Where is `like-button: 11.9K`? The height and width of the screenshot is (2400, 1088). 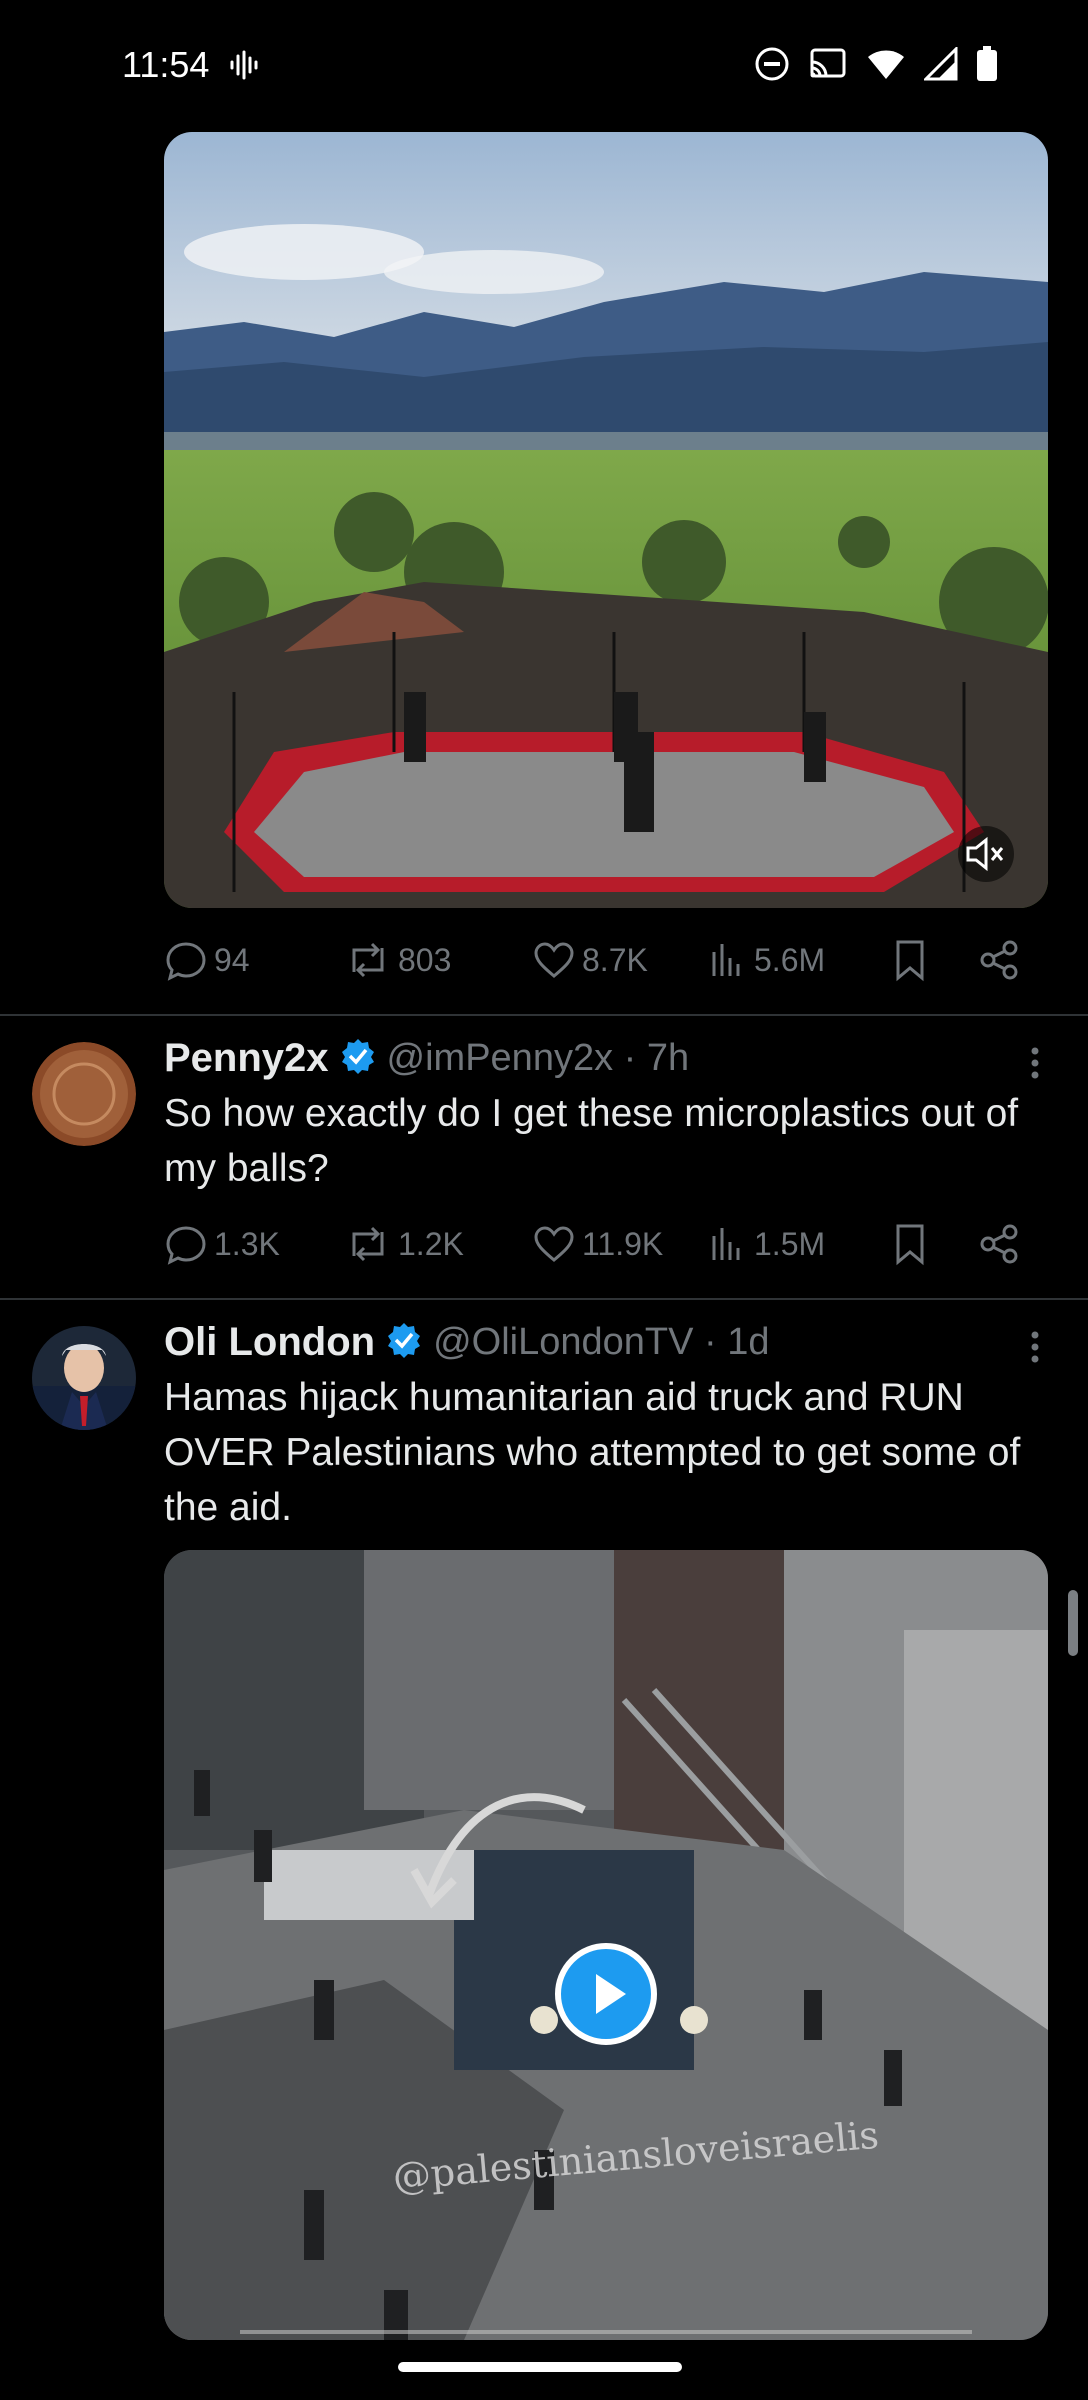
like-button: 11.9K is located at coordinates (597, 1244).